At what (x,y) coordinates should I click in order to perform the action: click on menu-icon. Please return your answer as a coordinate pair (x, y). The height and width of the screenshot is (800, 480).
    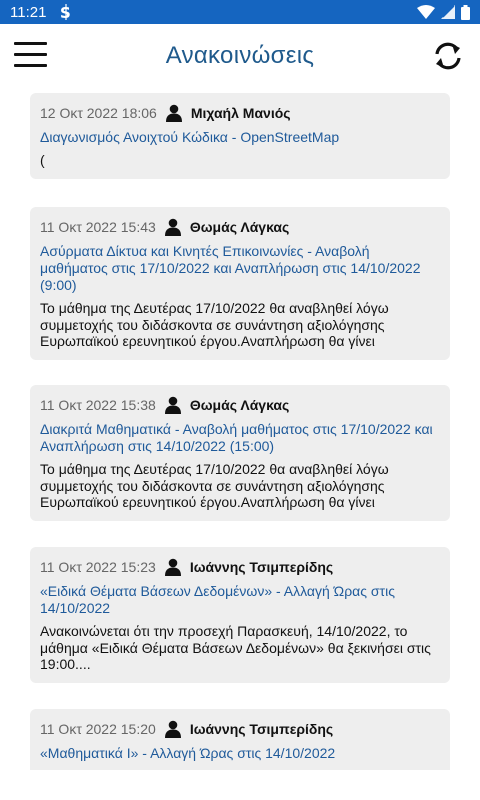
    Looking at the image, I should click on (31, 56).